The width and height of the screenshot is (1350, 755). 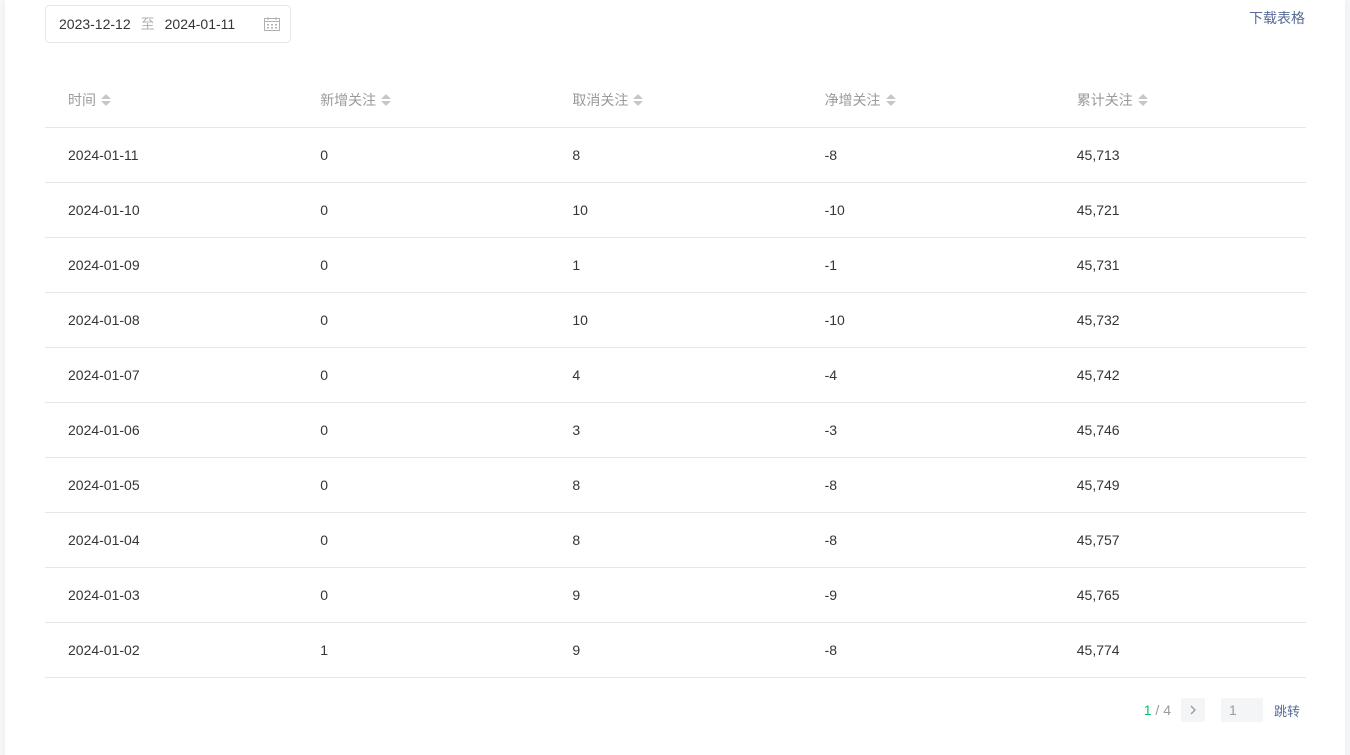 I want to click on column-header-label: 净增关注, so click(x=852, y=100).